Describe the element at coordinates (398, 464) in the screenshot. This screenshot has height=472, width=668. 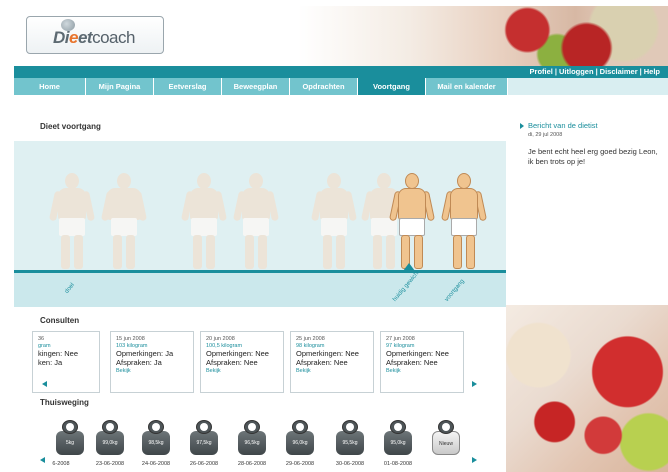
I see `weighing-date: 01-08-2008` at that location.